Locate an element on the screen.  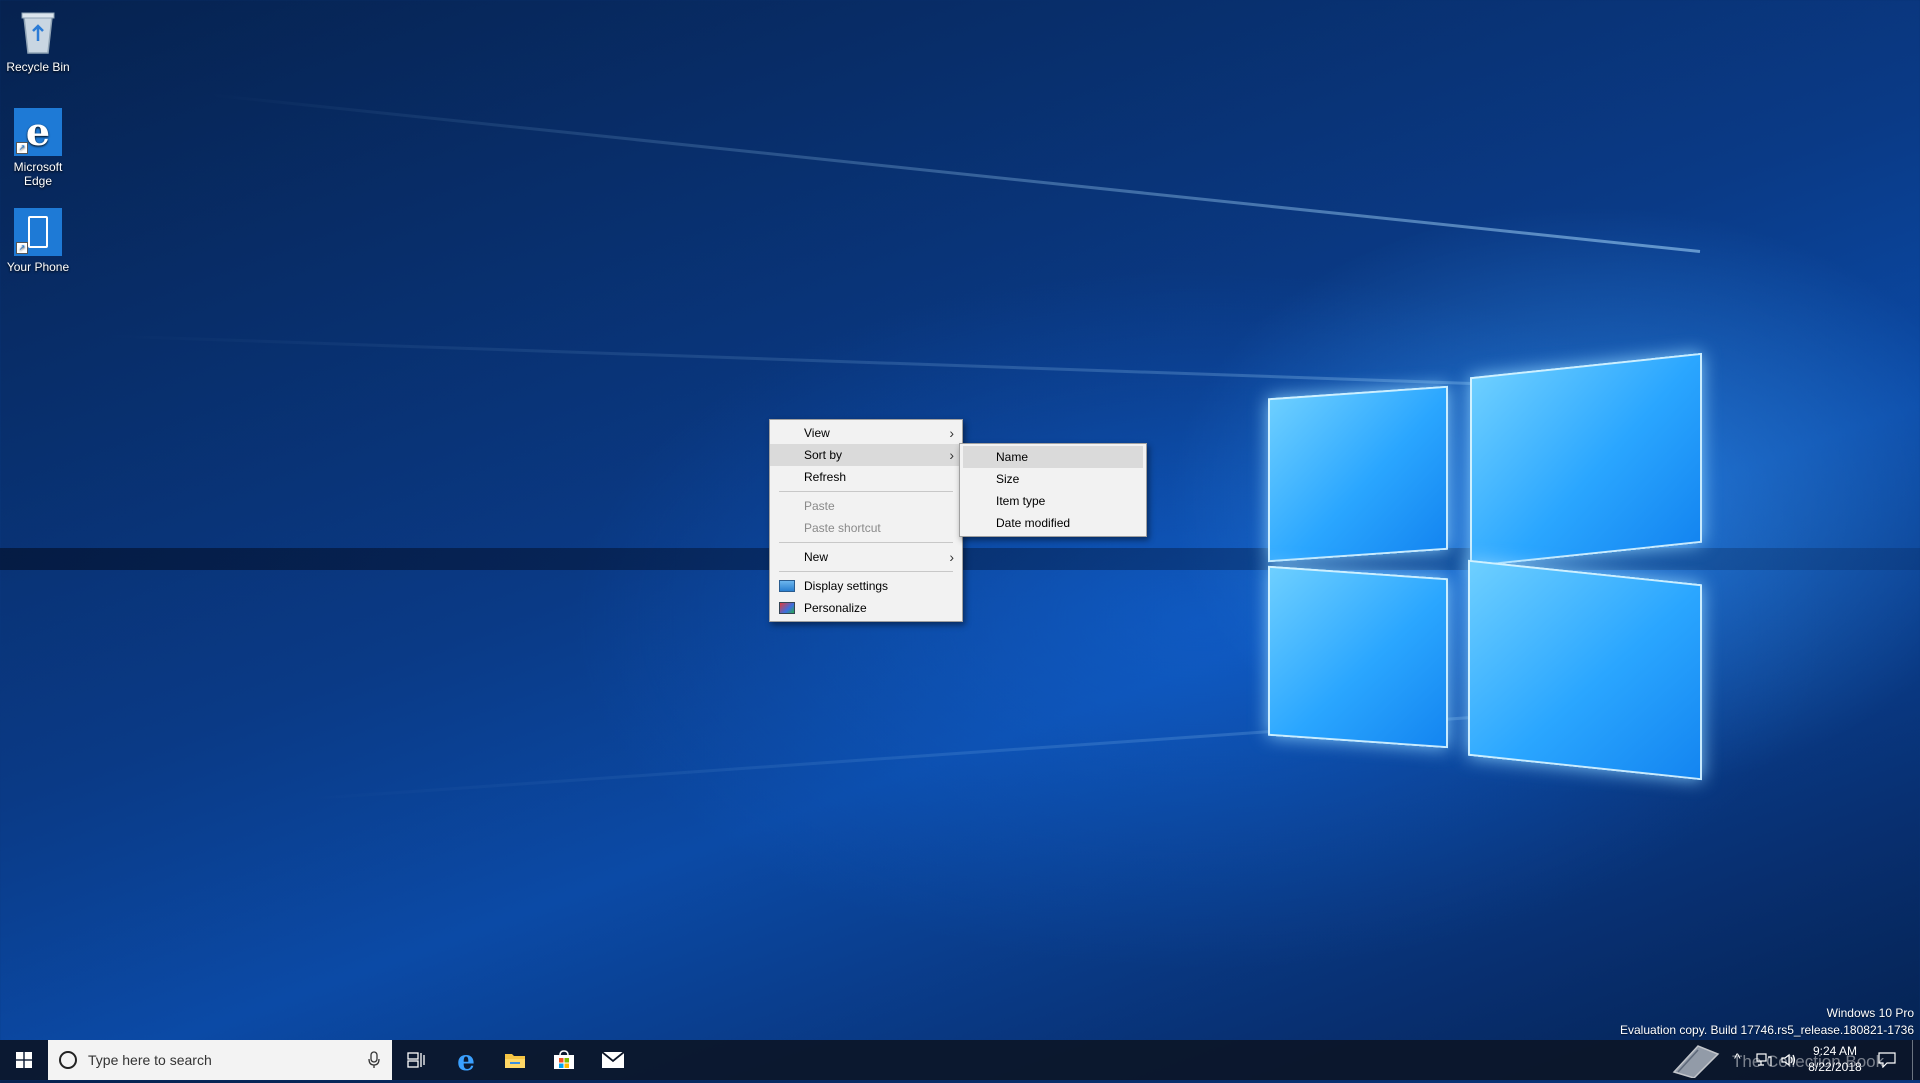
menu-item-label: View is located at coordinates (817, 433).